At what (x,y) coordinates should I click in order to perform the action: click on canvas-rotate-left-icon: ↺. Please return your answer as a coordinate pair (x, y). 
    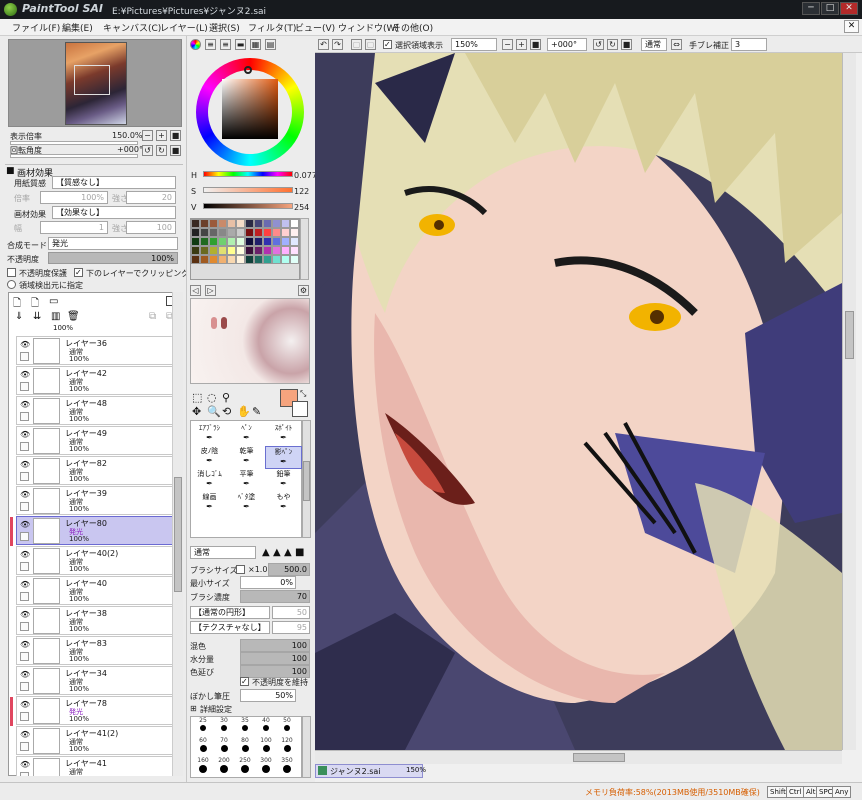
    Looking at the image, I should click on (598, 44).